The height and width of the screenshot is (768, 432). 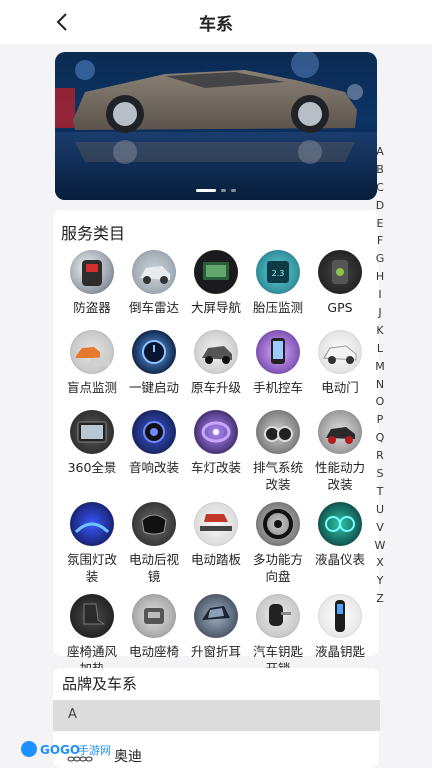 I want to click on electric-mirror-icon, so click(x=154, y=524).